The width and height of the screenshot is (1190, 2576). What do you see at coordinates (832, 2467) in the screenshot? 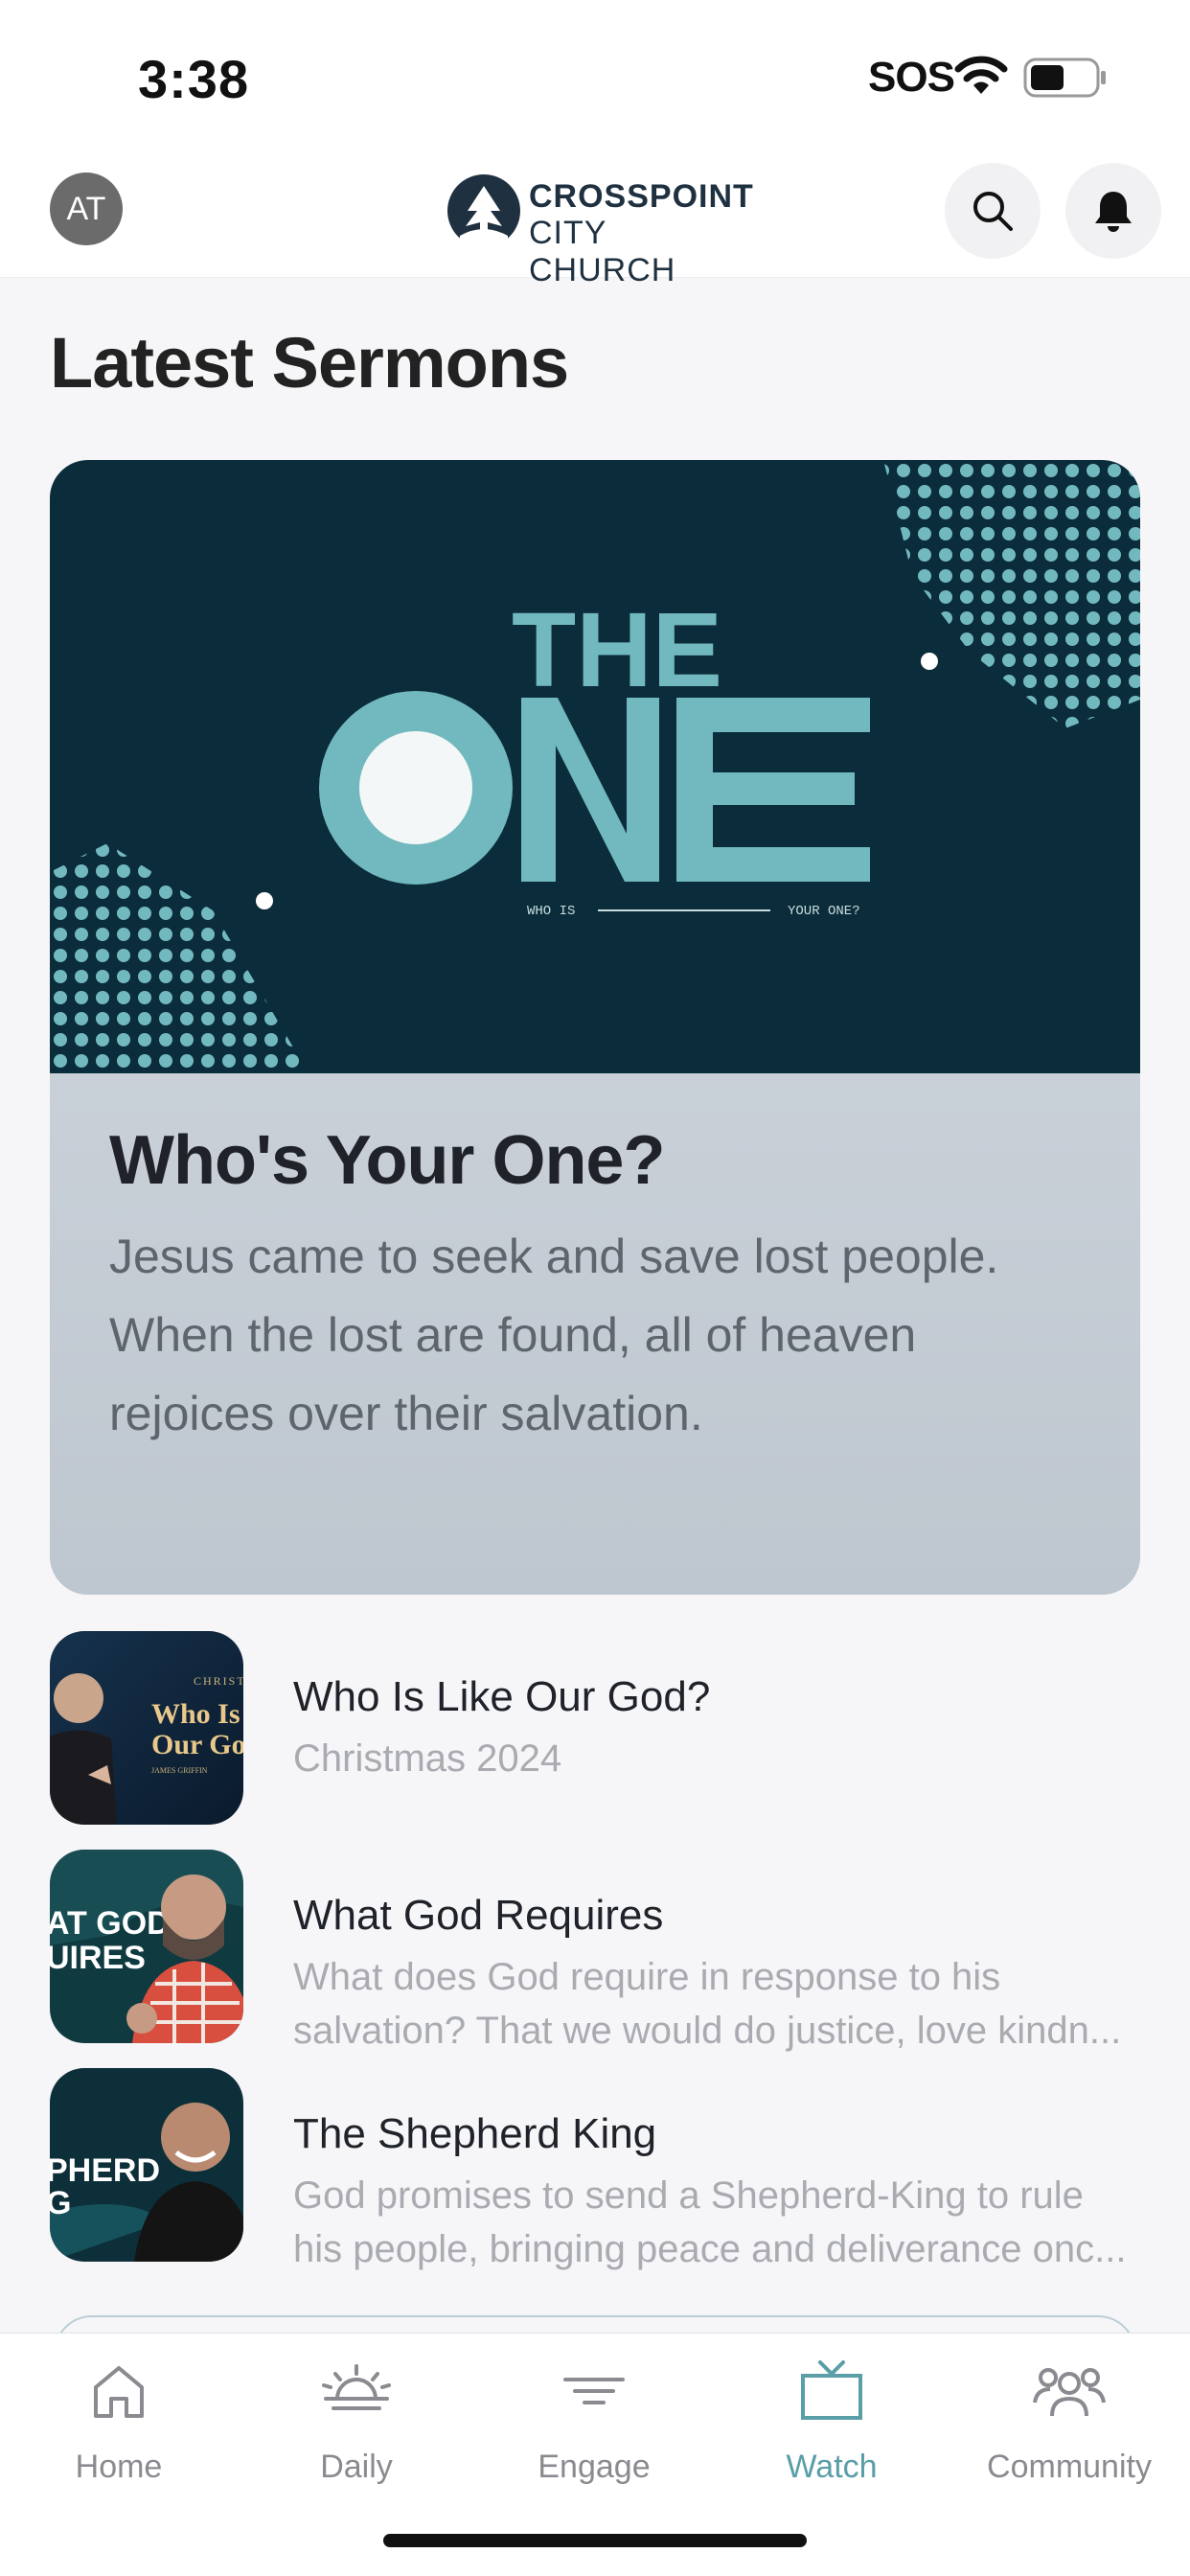
I see `tab-watch-label: Watch` at bounding box center [832, 2467].